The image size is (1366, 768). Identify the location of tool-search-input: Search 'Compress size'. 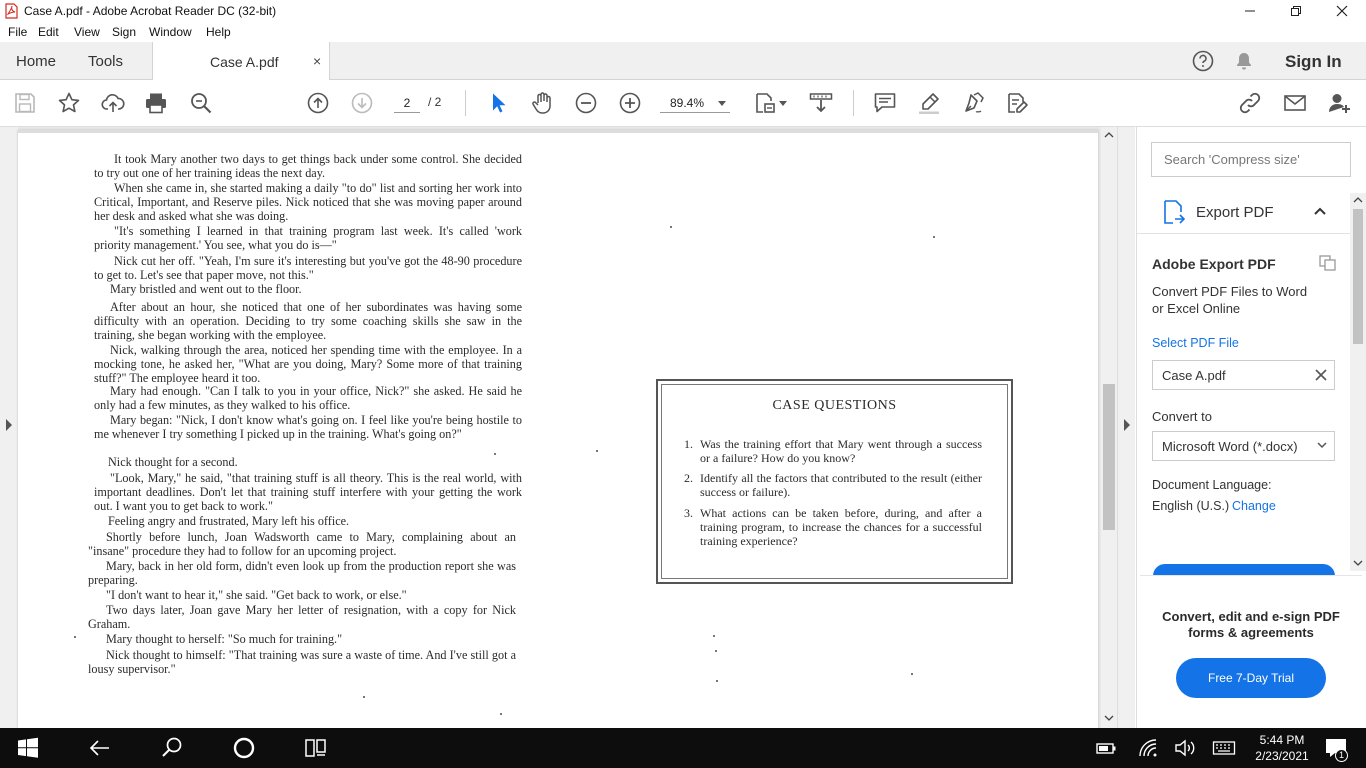
(1251, 159).